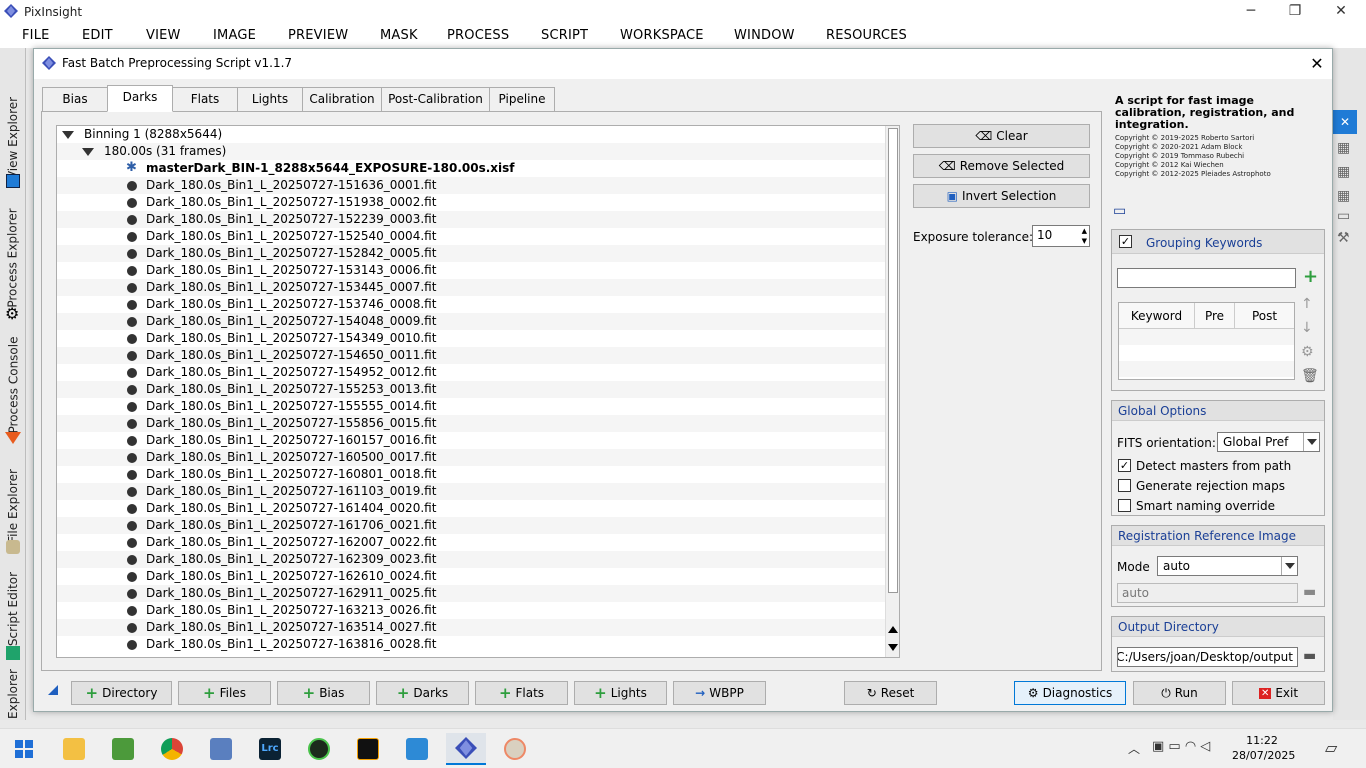 This screenshot has height=768, width=1366. I want to click on add-darks-button: + Darks, so click(422, 693).